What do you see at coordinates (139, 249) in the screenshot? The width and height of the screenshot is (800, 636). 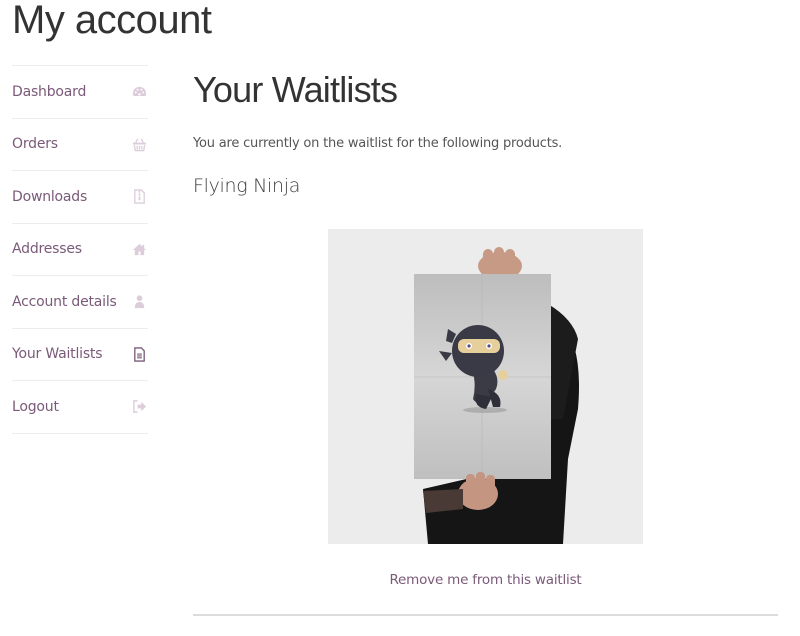 I see `home-icon` at bounding box center [139, 249].